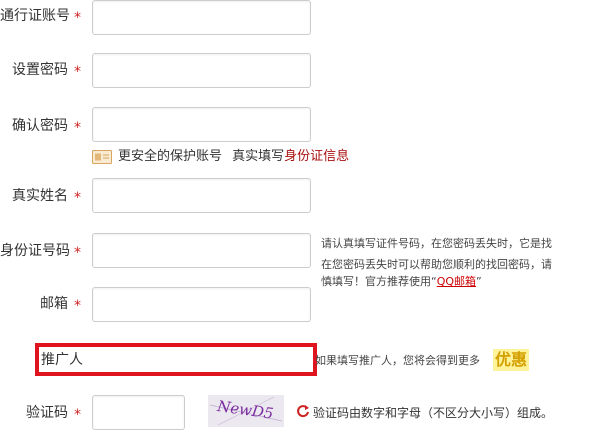 This screenshot has width=594, height=430. I want to click on account-label: 通行证账号, so click(35, 16).